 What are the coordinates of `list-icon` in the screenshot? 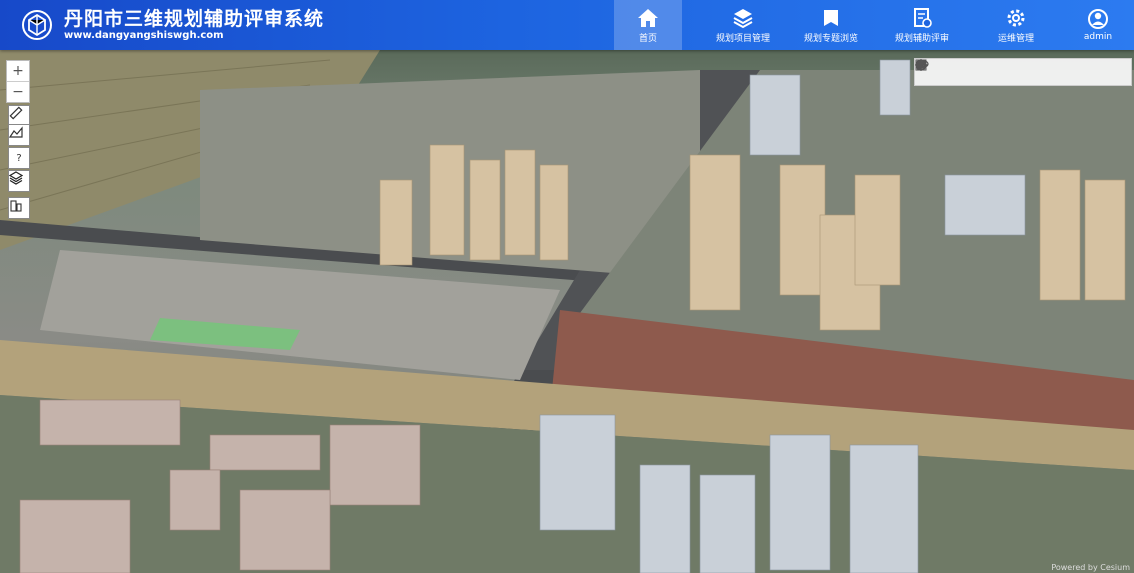 It's located at (921, 65).